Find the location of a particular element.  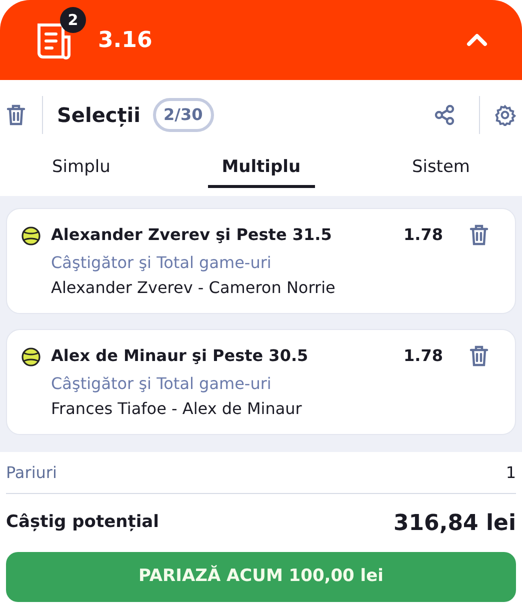

count-badge: 2 is located at coordinates (73, 20).